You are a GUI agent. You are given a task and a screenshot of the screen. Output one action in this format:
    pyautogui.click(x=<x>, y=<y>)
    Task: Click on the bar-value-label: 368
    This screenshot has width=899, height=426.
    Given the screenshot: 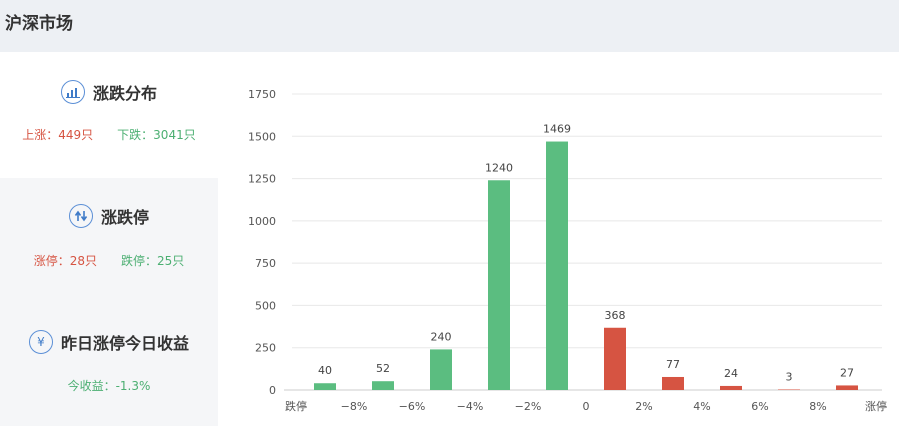 What is the action you would take?
    pyautogui.click(x=615, y=315)
    